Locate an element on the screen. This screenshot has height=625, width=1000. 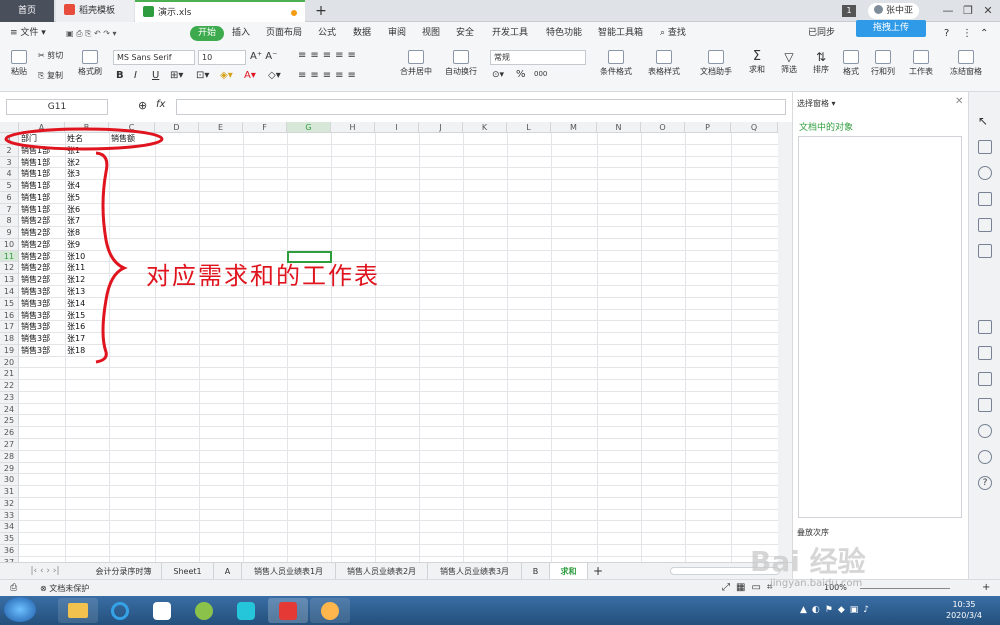
row-header-19: 19 is located at coordinates (9, 350).